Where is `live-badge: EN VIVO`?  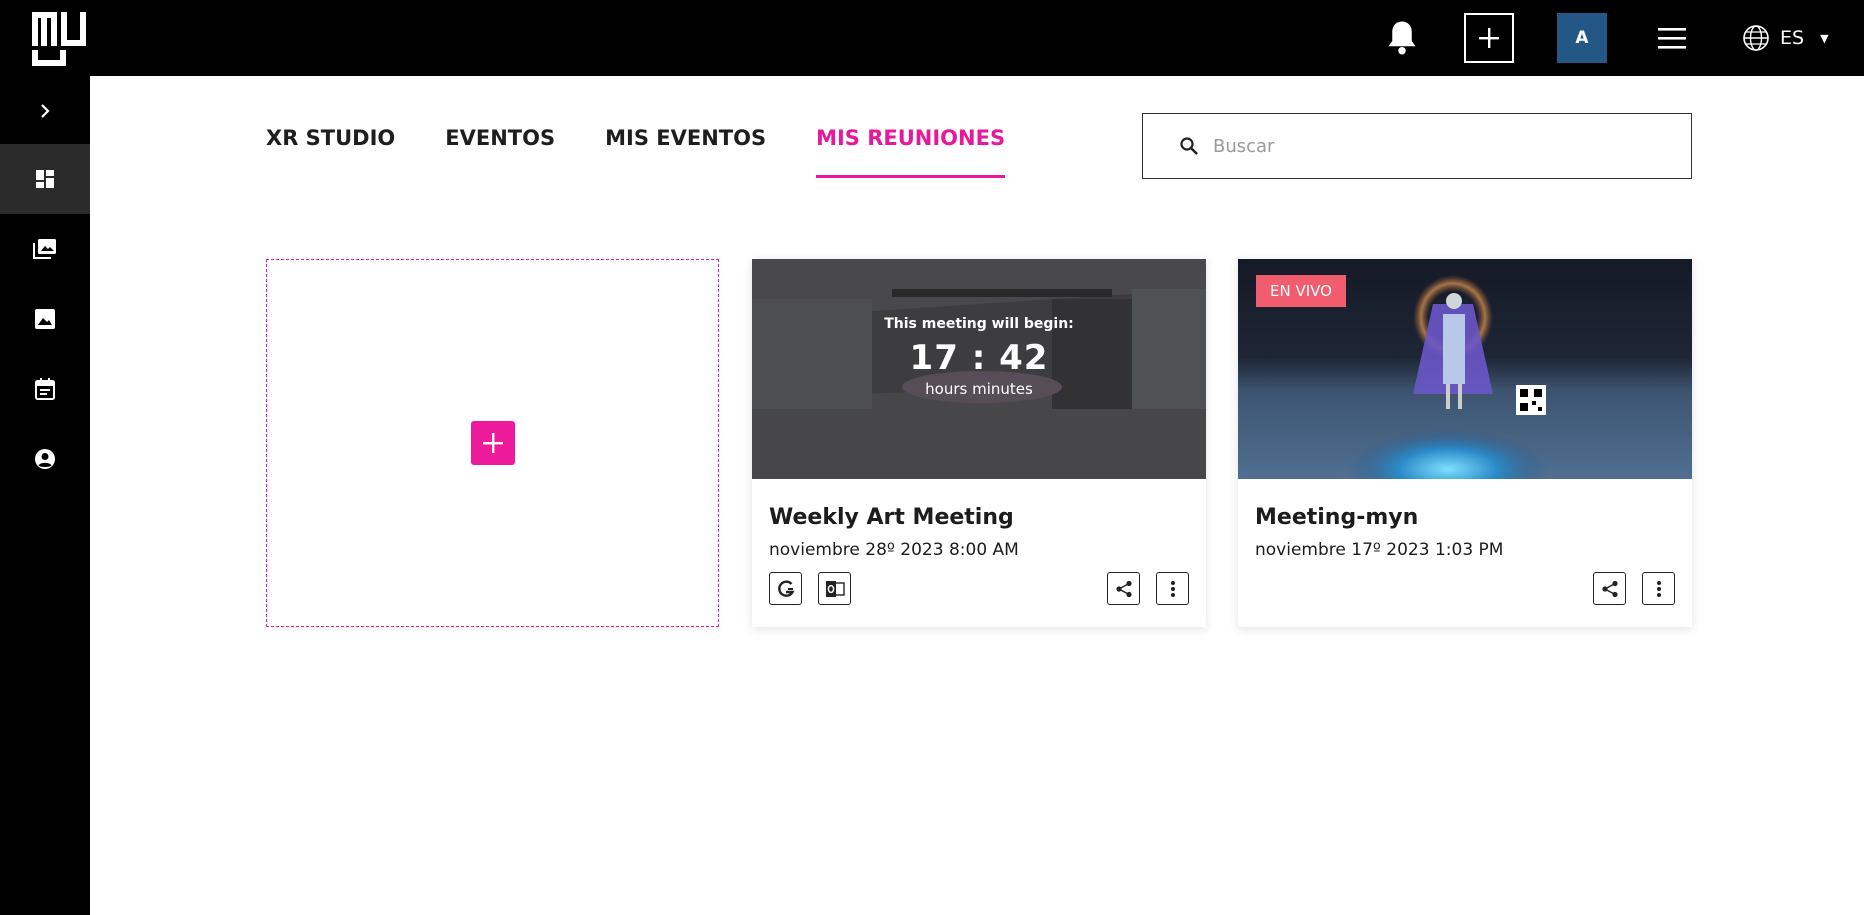
live-badge: EN VIVO is located at coordinates (1301, 291).